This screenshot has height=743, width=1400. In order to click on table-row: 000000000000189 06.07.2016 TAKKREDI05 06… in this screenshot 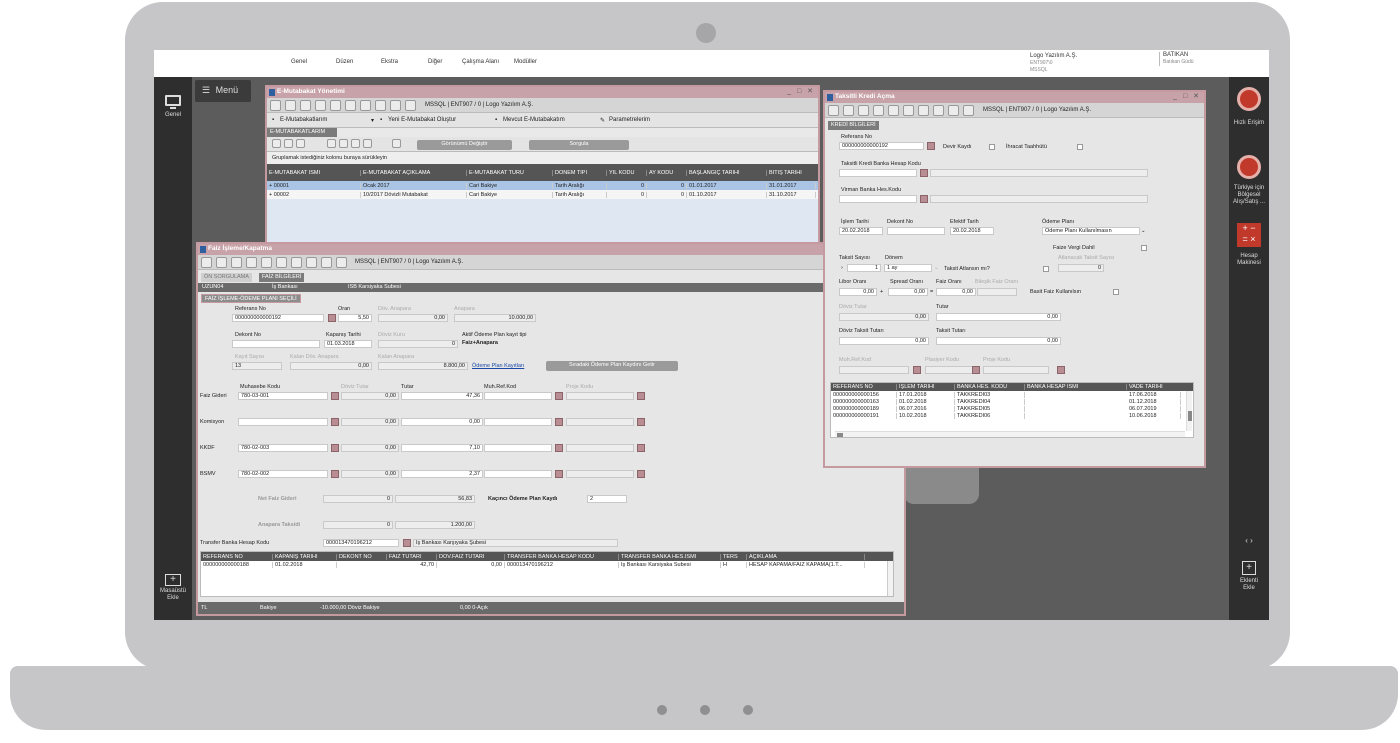, I will do `click(1012, 408)`.